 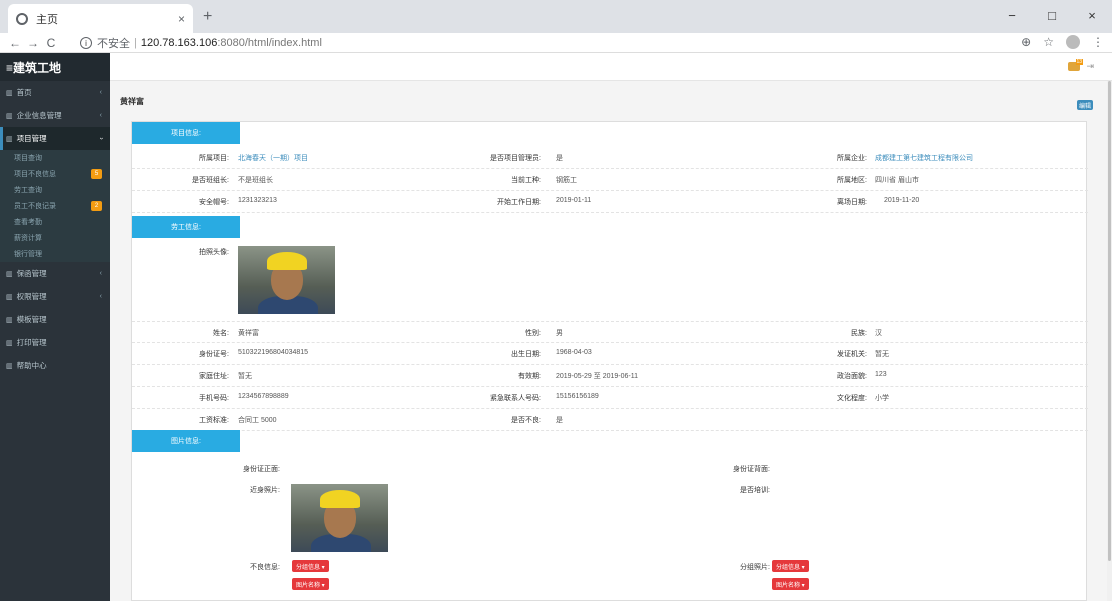 I want to click on new-tab-button: +, so click(x=207, y=17).